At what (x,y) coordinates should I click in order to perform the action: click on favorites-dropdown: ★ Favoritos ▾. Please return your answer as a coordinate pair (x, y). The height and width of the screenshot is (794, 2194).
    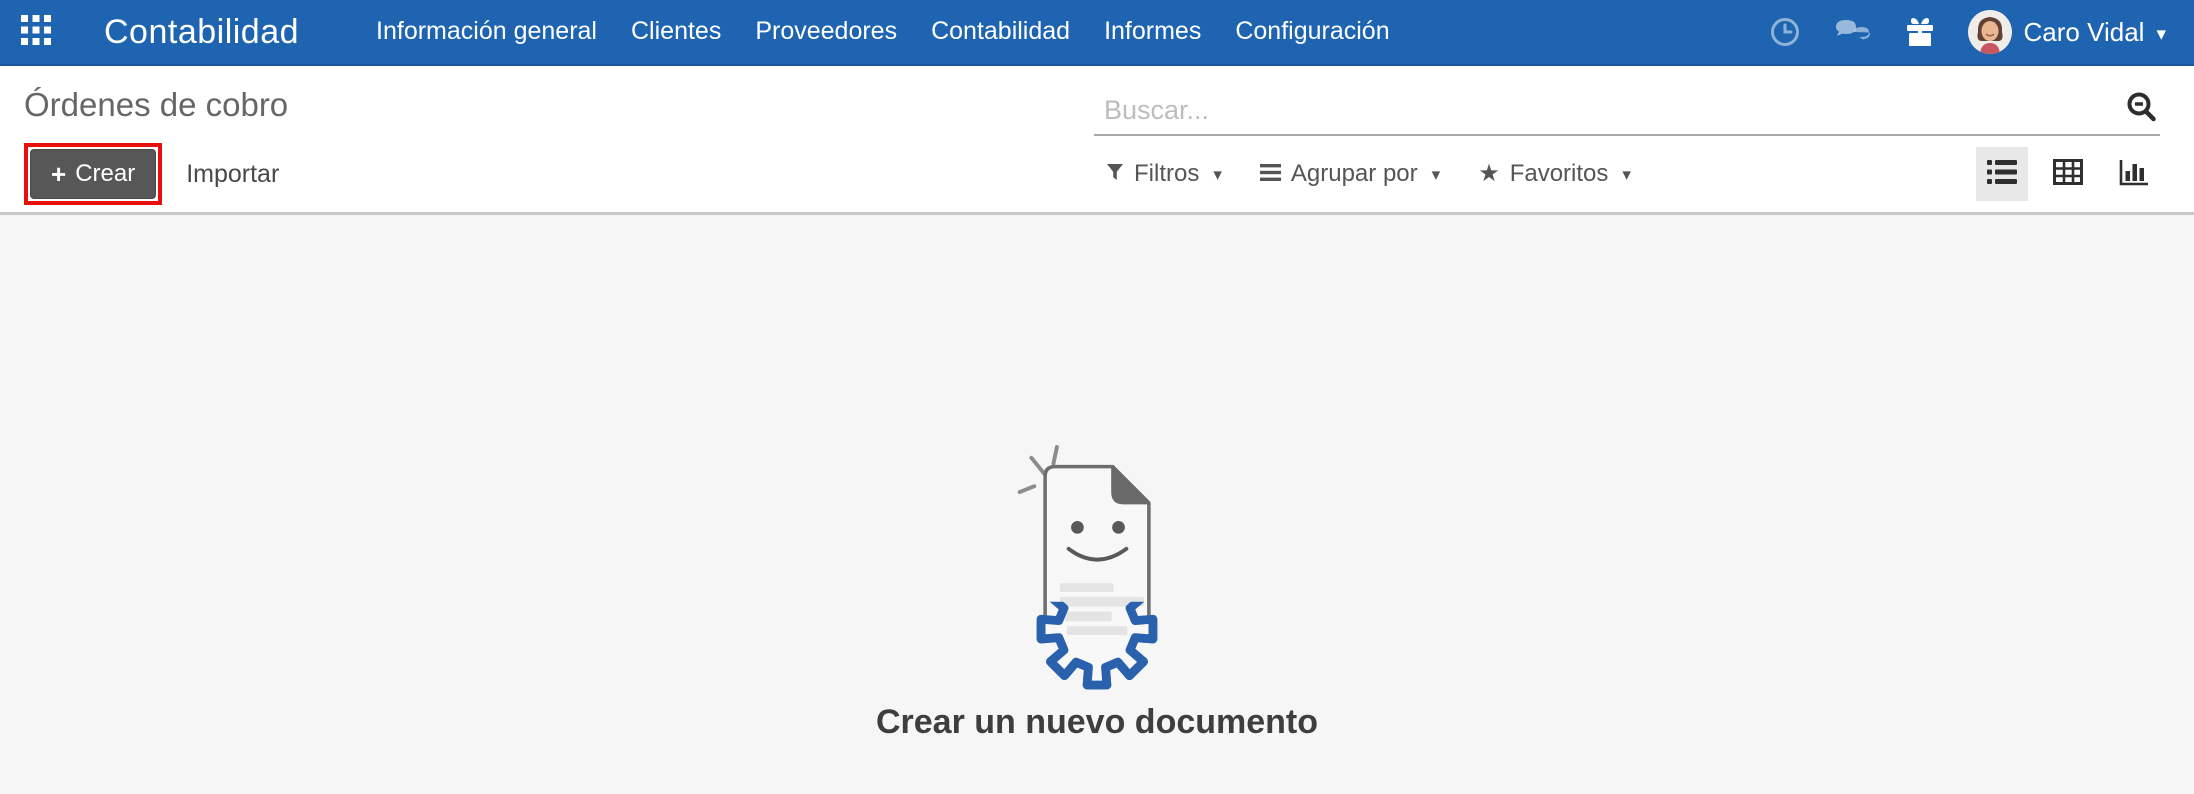
    Looking at the image, I should click on (1554, 174).